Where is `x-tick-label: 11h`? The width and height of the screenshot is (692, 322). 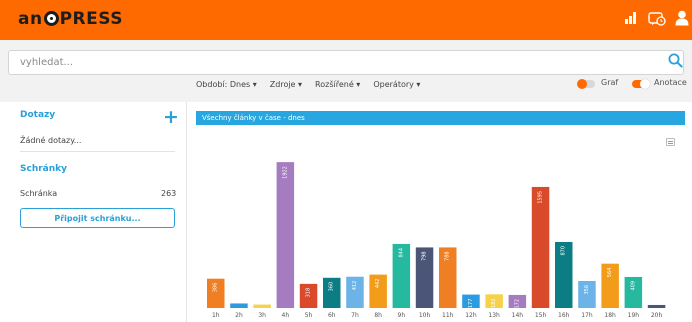
x-tick-label: 11h is located at coordinates (448, 315).